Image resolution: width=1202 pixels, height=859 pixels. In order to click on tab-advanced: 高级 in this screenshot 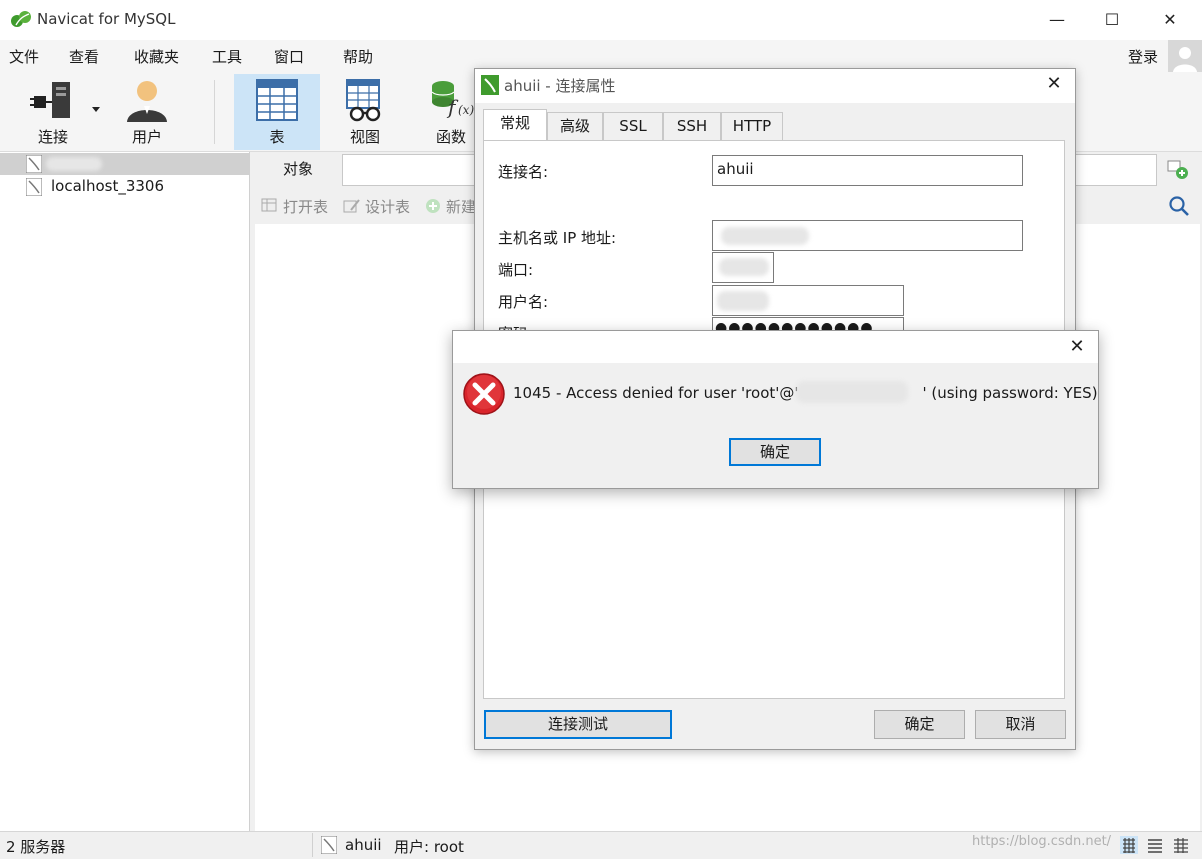, I will do `click(575, 126)`.